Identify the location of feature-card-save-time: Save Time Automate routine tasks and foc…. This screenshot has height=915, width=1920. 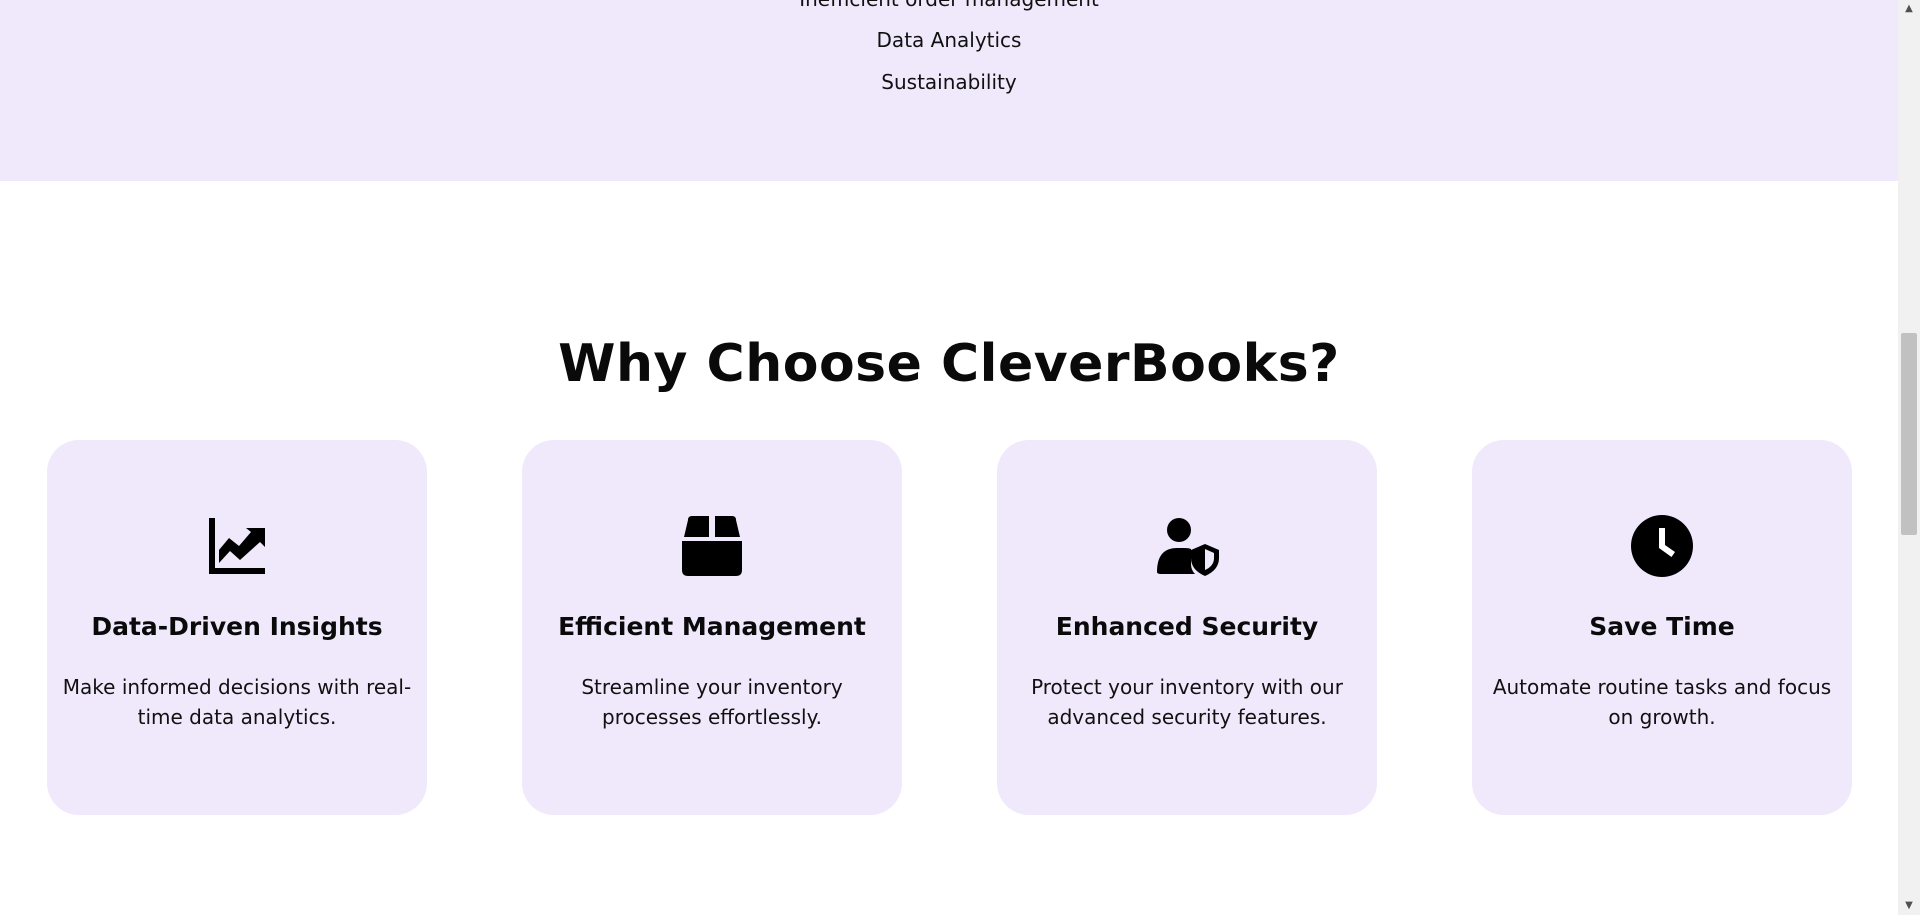
(1662, 627).